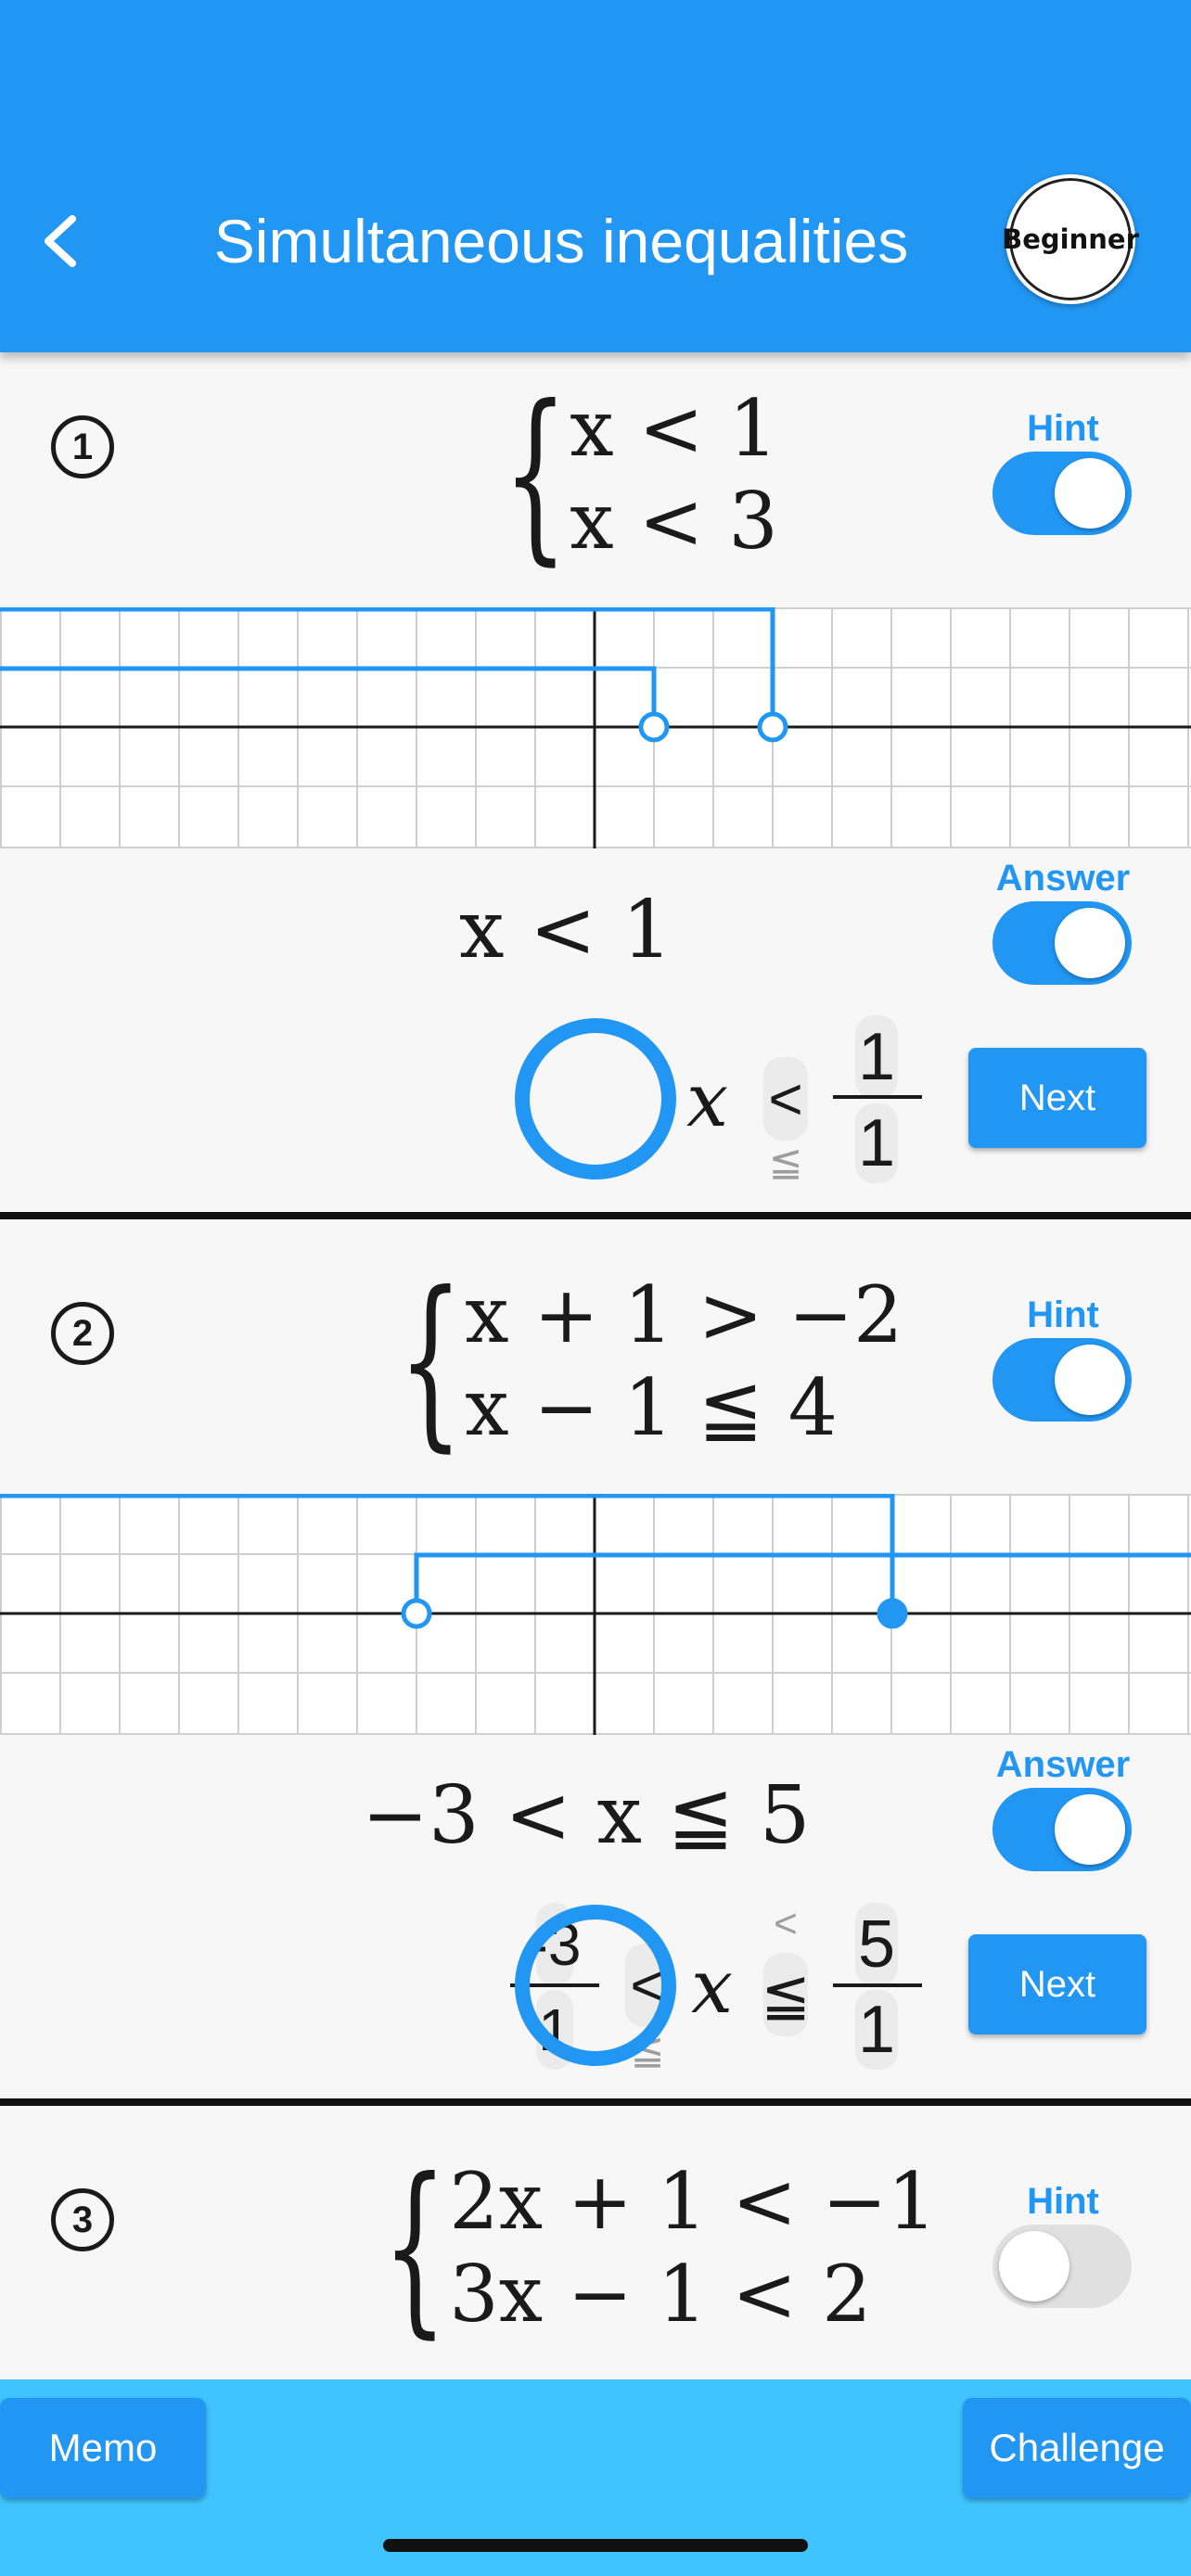 Image resolution: width=1191 pixels, height=2576 pixels. What do you see at coordinates (103, 2448) in the screenshot?
I see `memo-button: Memo` at bounding box center [103, 2448].